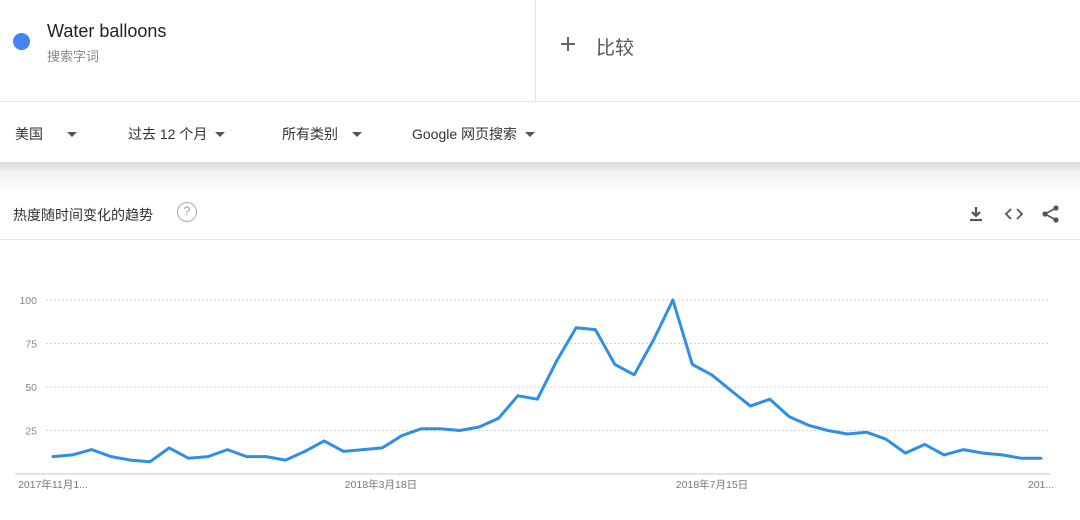 This screenshot has width=1080, height=520. I want to click on section-separator, so click(540, 175).